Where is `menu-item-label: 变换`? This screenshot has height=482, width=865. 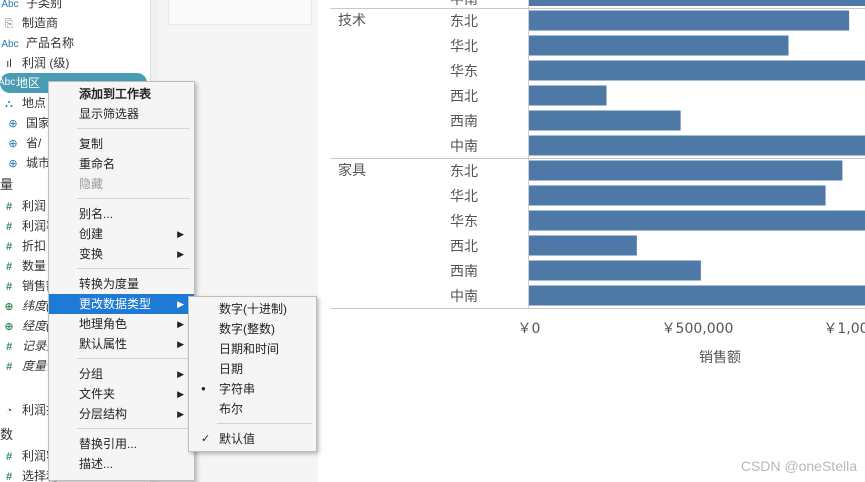
menu-item-label: 变换 is located at coordinates (91, 254).